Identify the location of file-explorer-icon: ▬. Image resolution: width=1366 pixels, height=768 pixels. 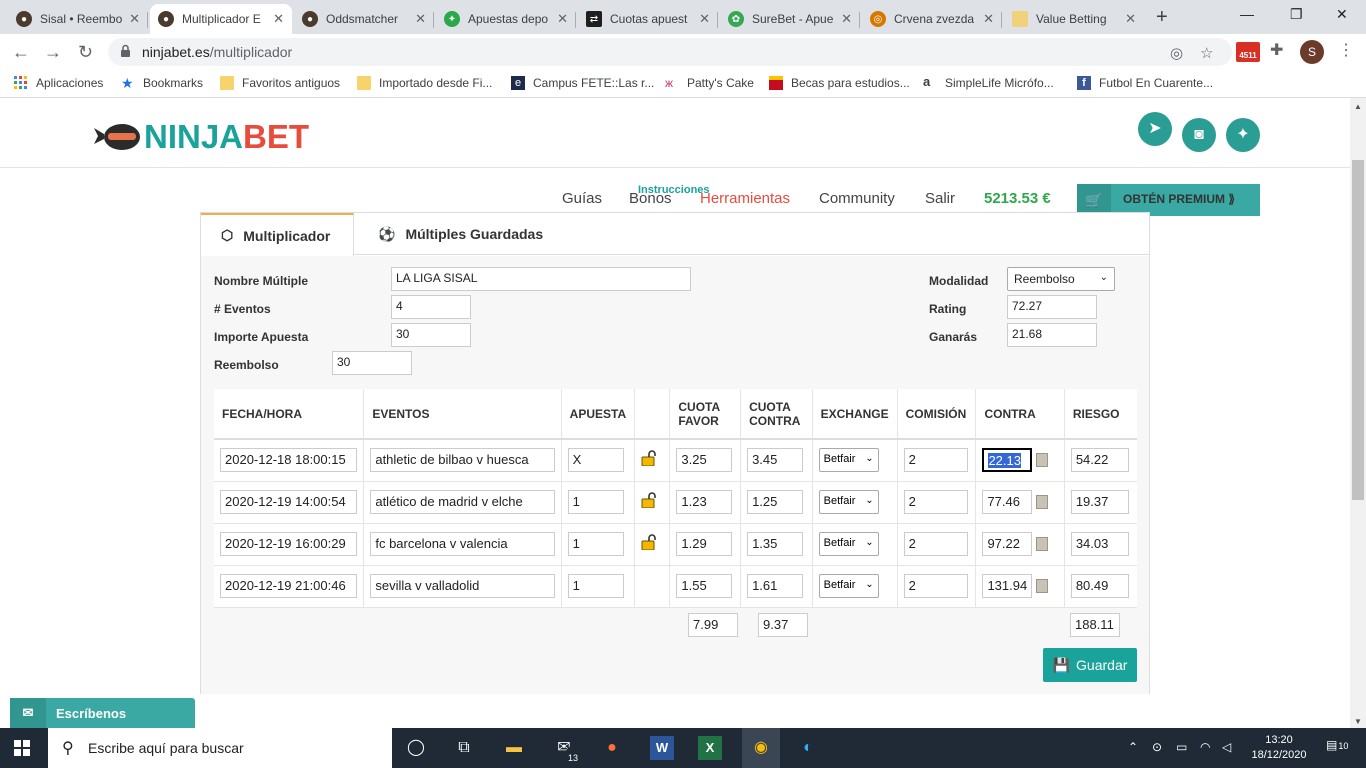
(514, 748).